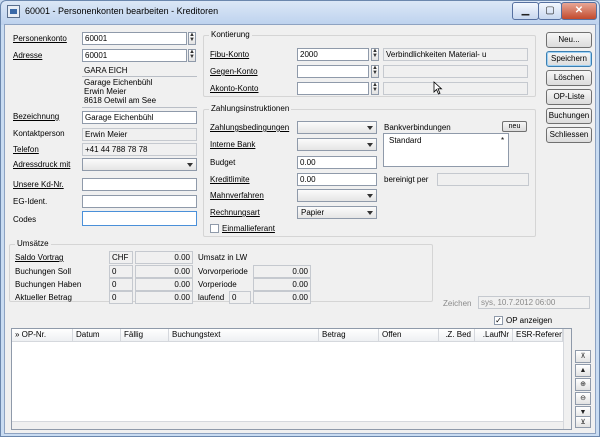 This screenshot has height=437, width=600. Describe the element at coordinates (567, 379) in the screenshot. I see `vertical-scrollbar` at that location.